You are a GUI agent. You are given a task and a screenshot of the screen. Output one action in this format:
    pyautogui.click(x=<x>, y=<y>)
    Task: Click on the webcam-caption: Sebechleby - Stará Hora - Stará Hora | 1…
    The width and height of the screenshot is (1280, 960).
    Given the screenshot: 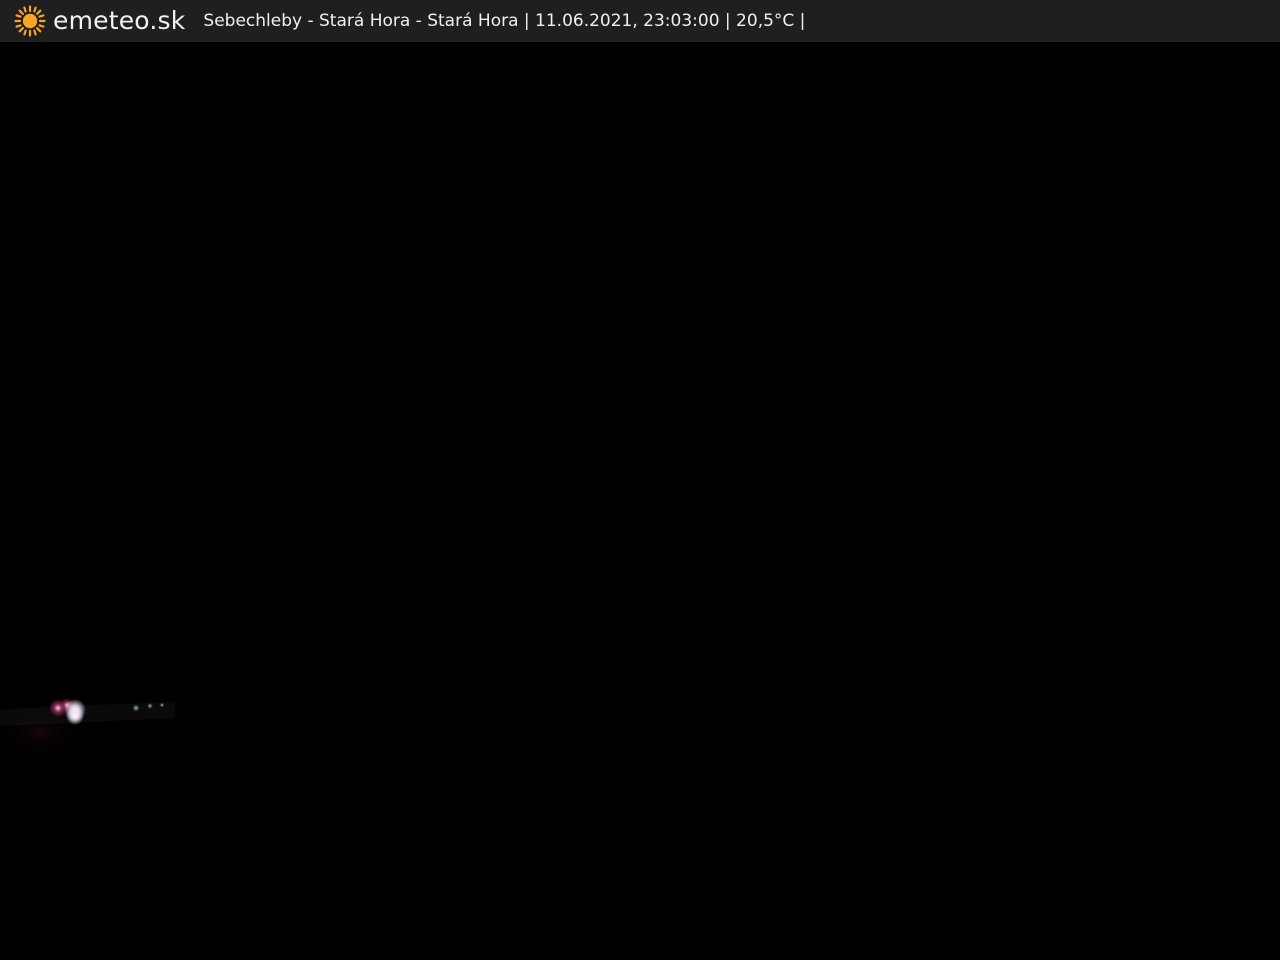 What is the action you would take?
    pyautogui.click(x=504, y=21)
    